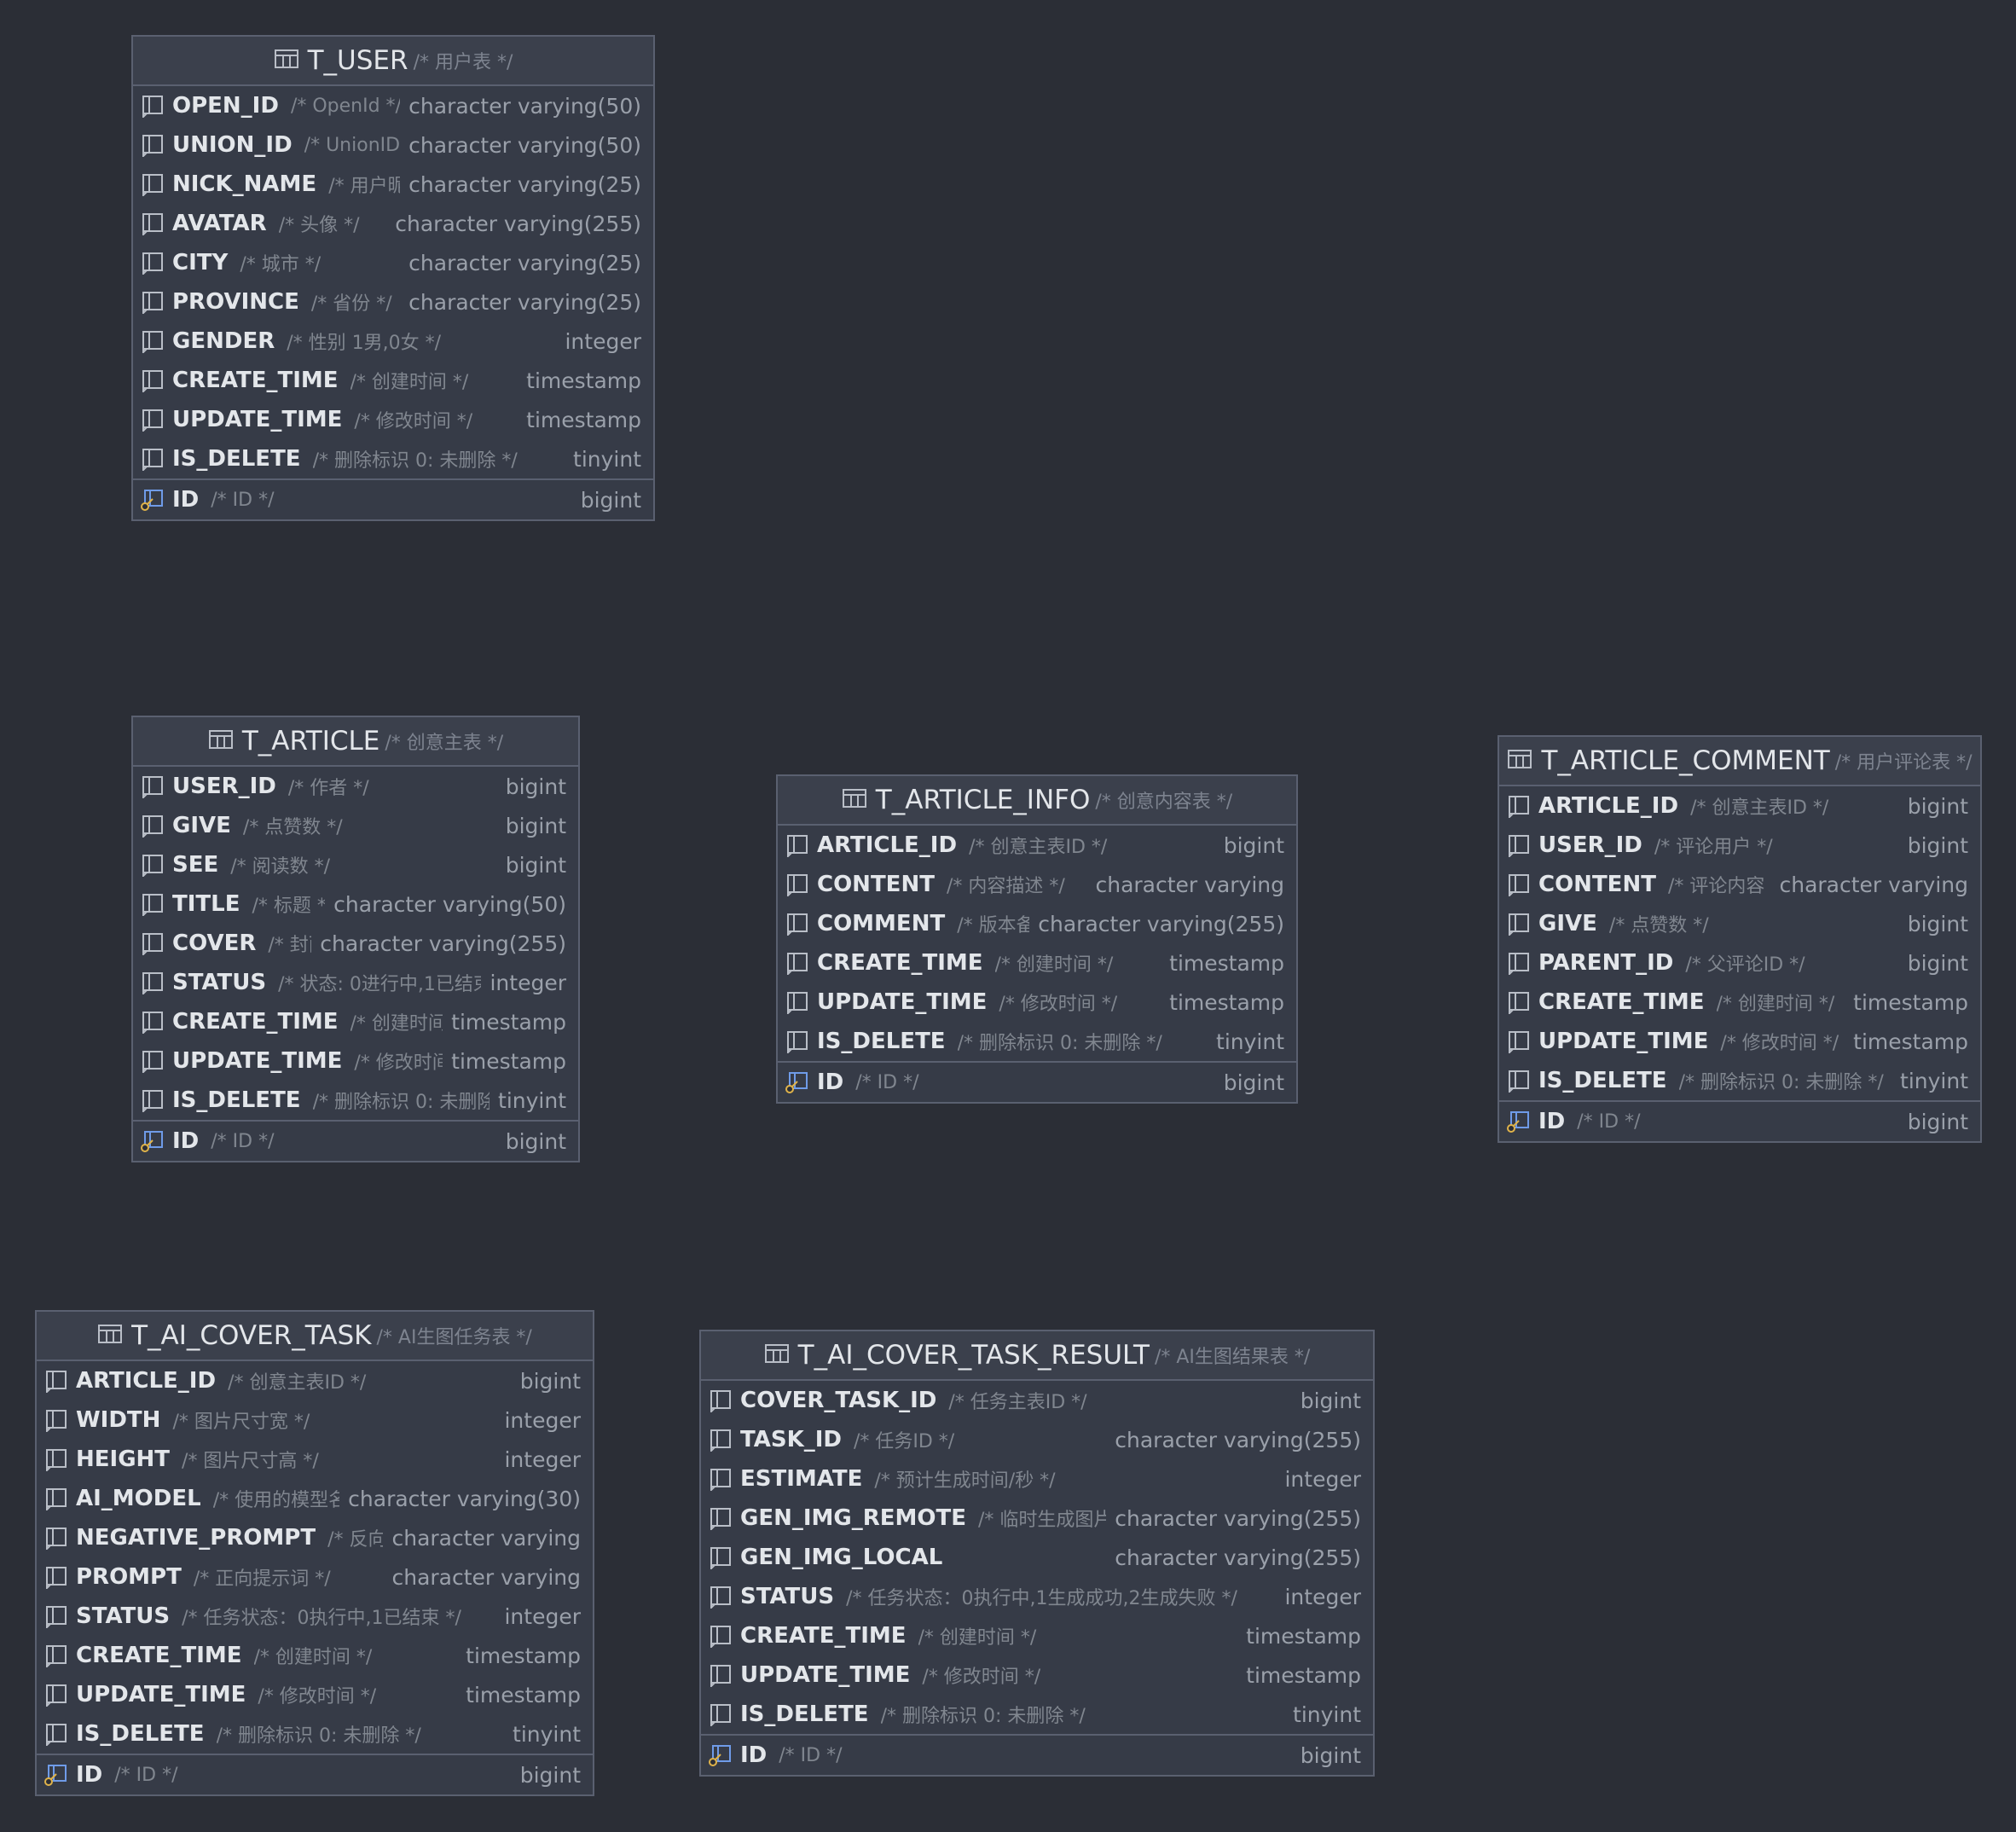 The height and width of the screenshot is (1832, 2016). Describe the element at coordinates (221, 741) in the screenshot. I see `table-icon` at that location.